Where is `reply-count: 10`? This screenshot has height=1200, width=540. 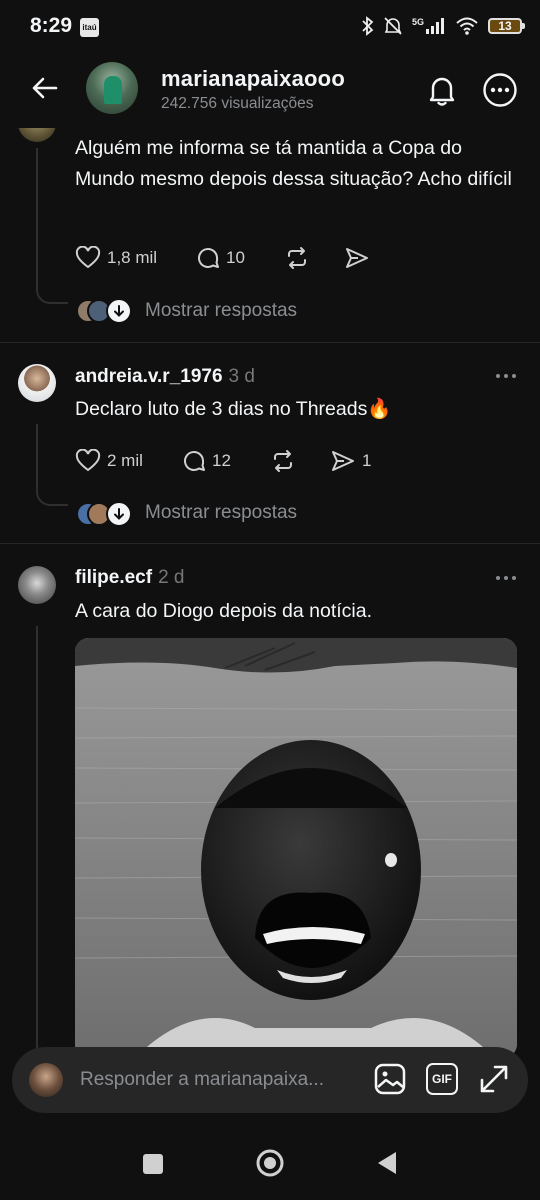
reply-count: 10 is located at coordinates (235, 257).